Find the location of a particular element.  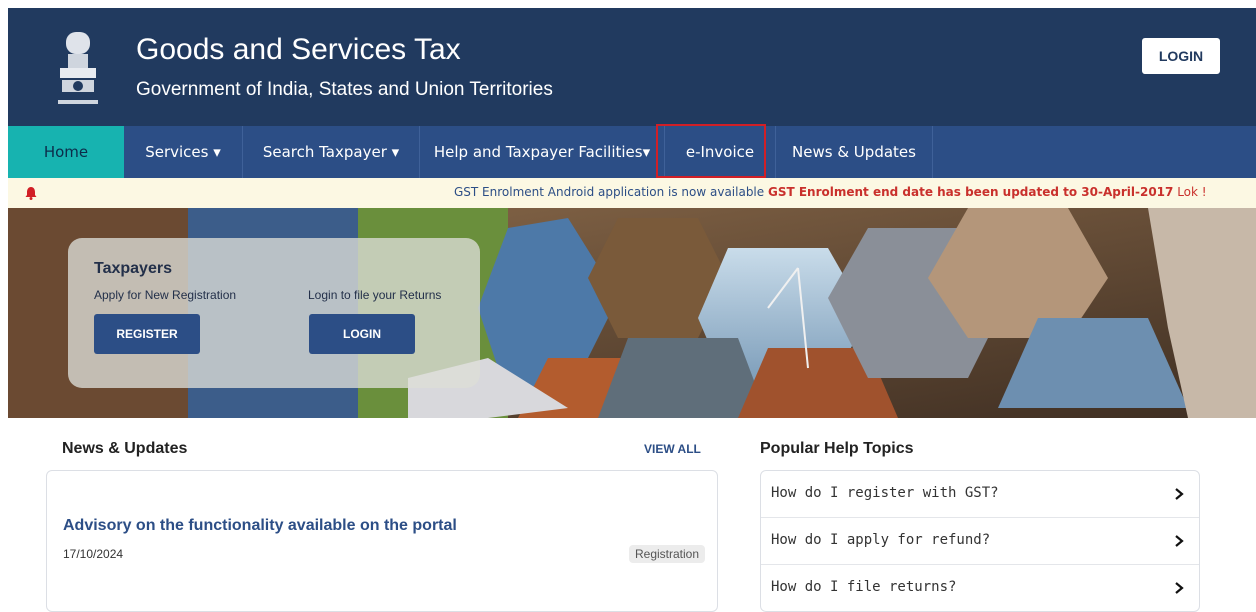

help-topic-refund: How do I apply for refund? is located at coordinates (980, 541).